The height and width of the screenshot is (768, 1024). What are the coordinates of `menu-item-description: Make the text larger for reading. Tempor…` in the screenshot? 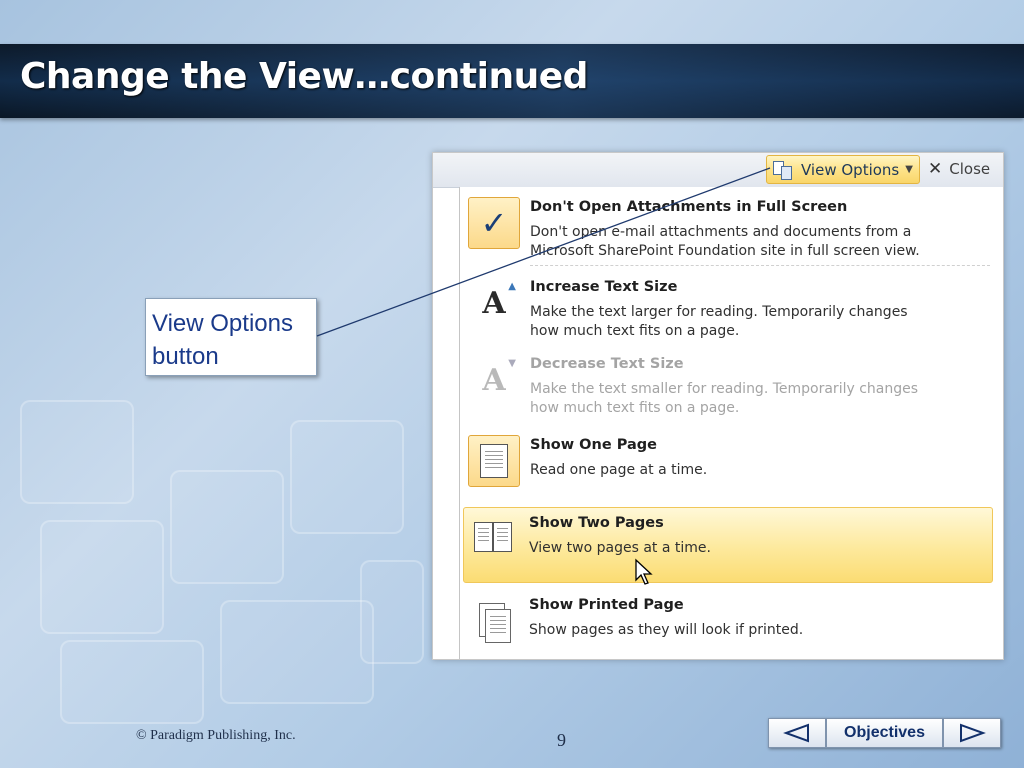 It's located at (760, 322).